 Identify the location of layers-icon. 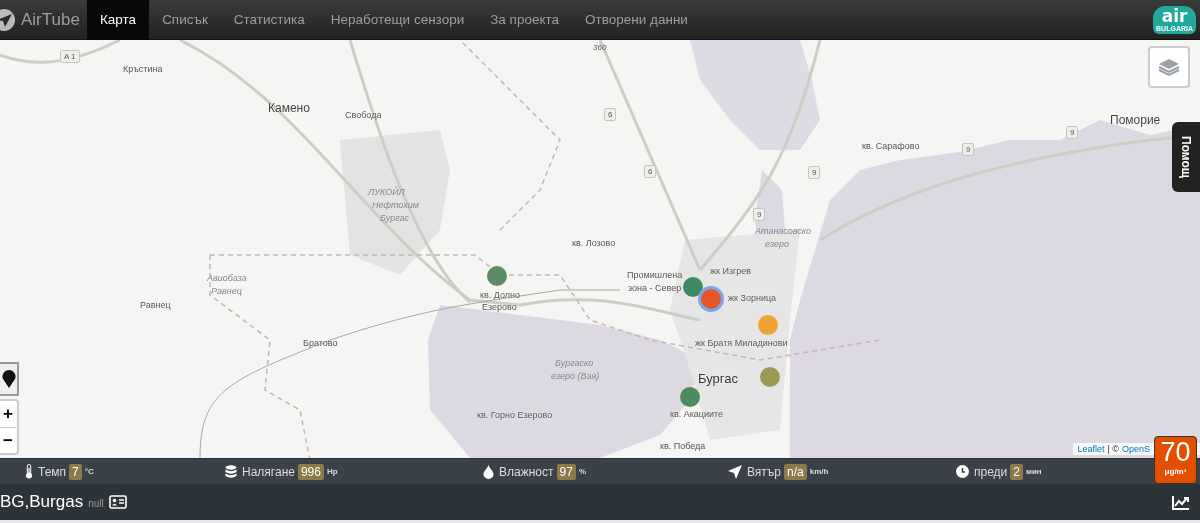
(1169, 67).